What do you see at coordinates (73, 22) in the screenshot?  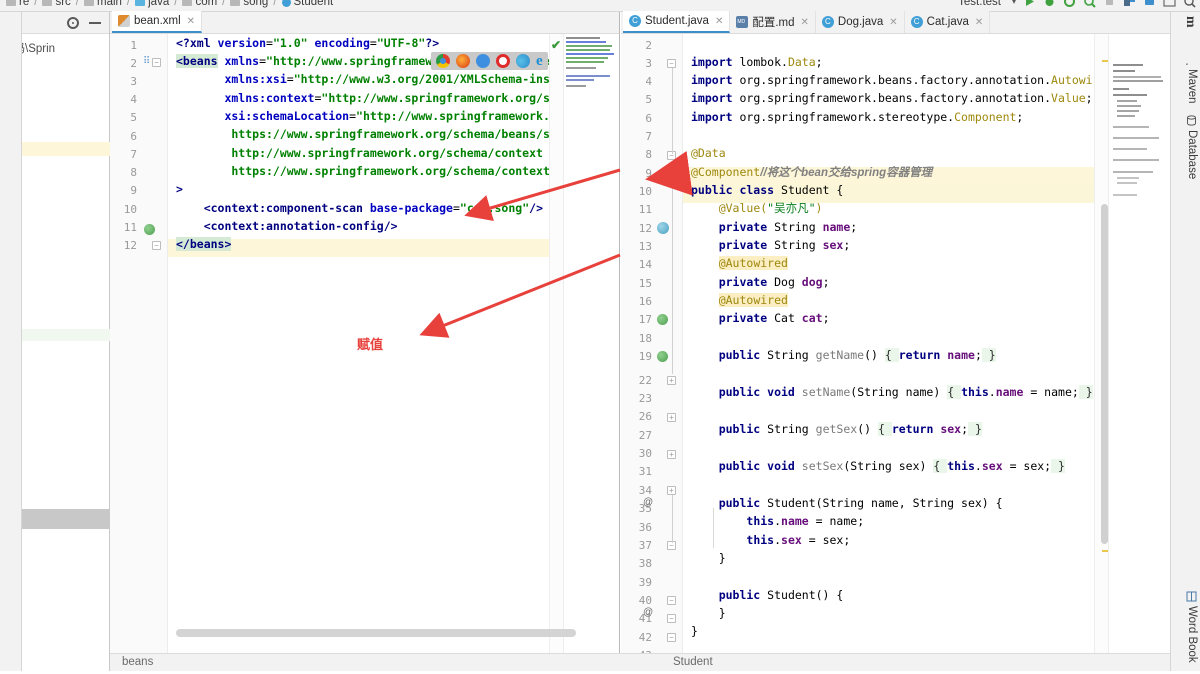 I see `gear-icon` at bounding box center [73, 22].